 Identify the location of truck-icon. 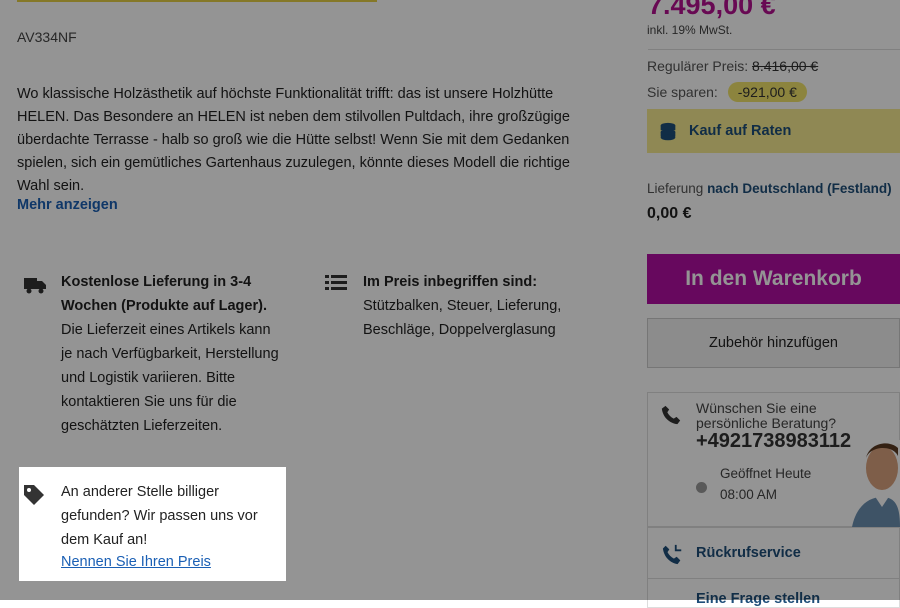
(35, 286).